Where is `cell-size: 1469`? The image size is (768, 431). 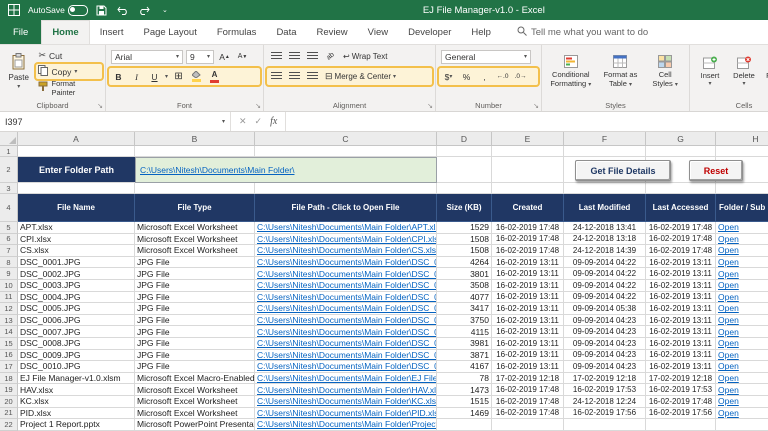 cell-size: 1469 is located at coordinates (464, 413).